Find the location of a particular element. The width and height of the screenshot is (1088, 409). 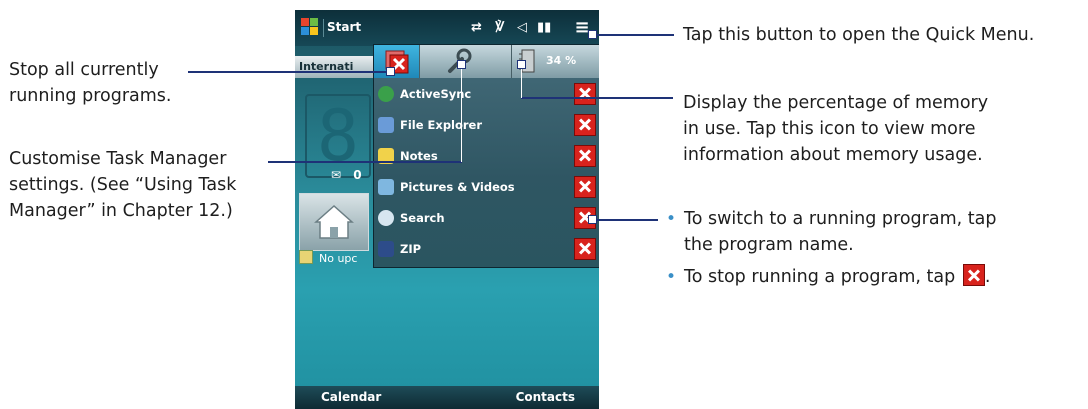

memory-percent: 34 % is located at coordinates (561, 60).